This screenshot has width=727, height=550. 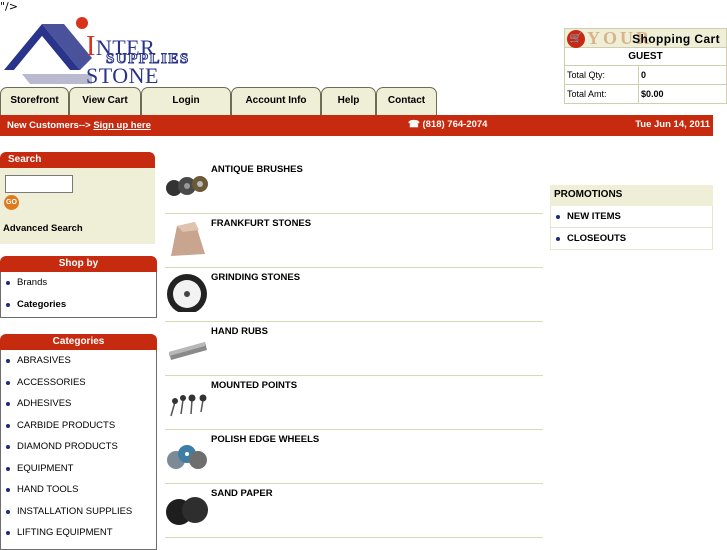 What do you see at coordinates (242, 493) in the screenshot?
I see `product-name: SAND PAPER` at bounding box center [242, 493].